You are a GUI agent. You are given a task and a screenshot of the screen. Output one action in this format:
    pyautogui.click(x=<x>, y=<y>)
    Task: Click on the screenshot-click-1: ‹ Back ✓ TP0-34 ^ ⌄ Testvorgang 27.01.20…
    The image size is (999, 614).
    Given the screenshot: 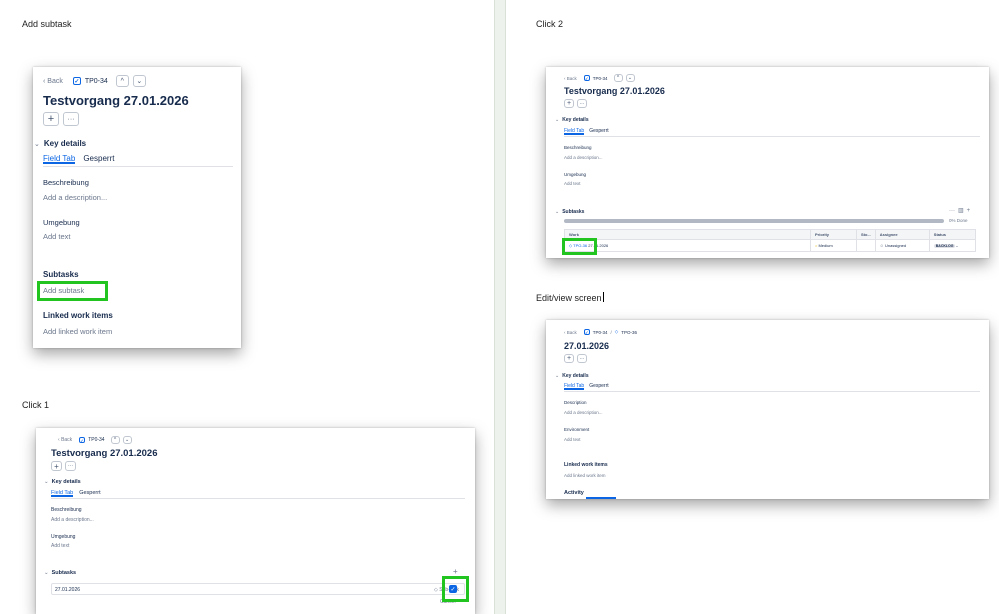 What is the action you would take?
    pyautogui.click(x=255, y=521)
    